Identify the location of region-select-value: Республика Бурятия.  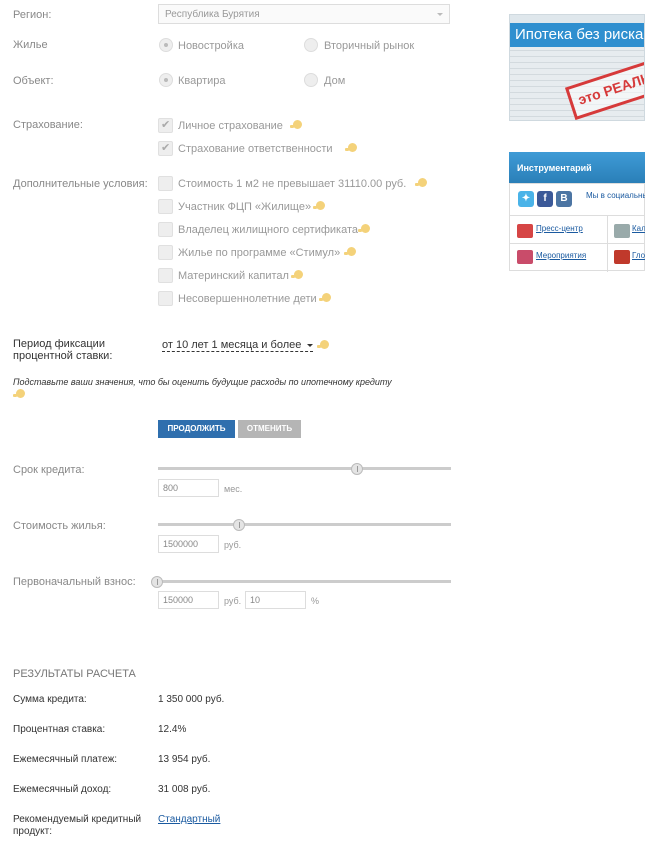
(212, 14).